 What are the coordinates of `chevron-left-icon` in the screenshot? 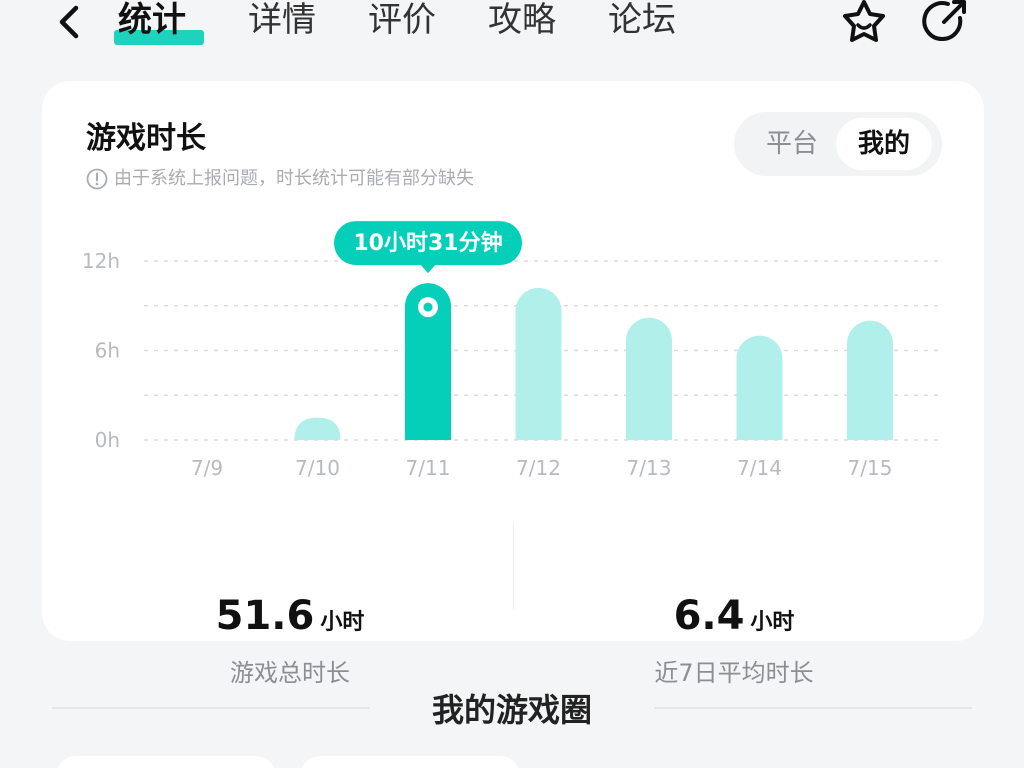 It's located at (69, 22).